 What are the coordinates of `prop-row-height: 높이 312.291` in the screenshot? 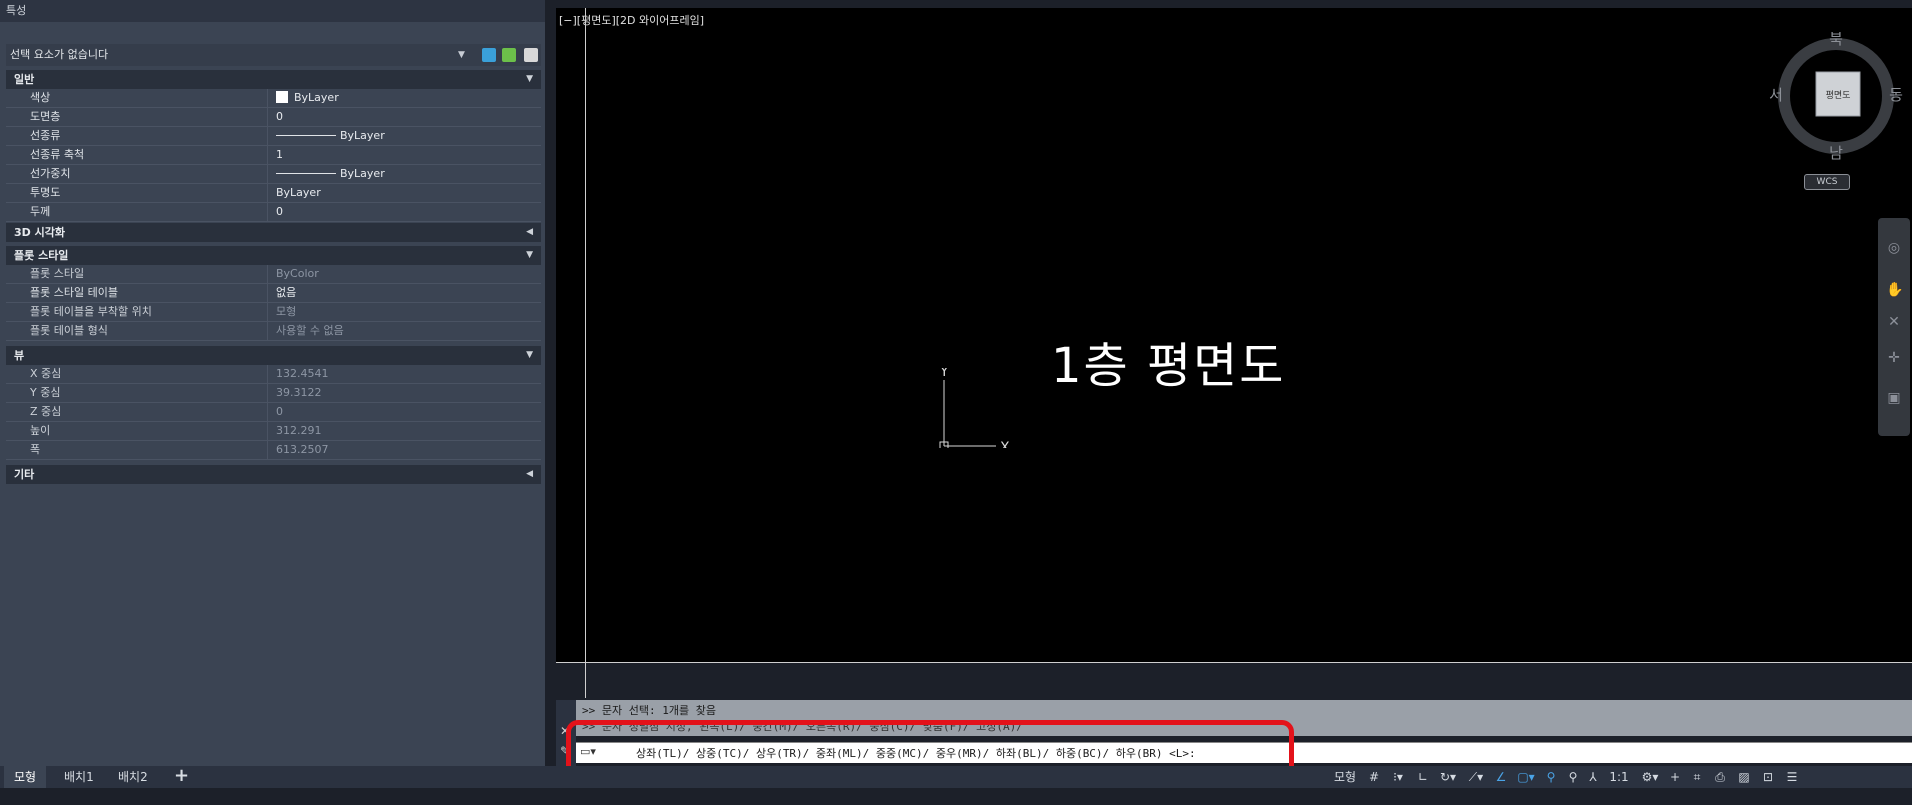 It's located at (273, 431).